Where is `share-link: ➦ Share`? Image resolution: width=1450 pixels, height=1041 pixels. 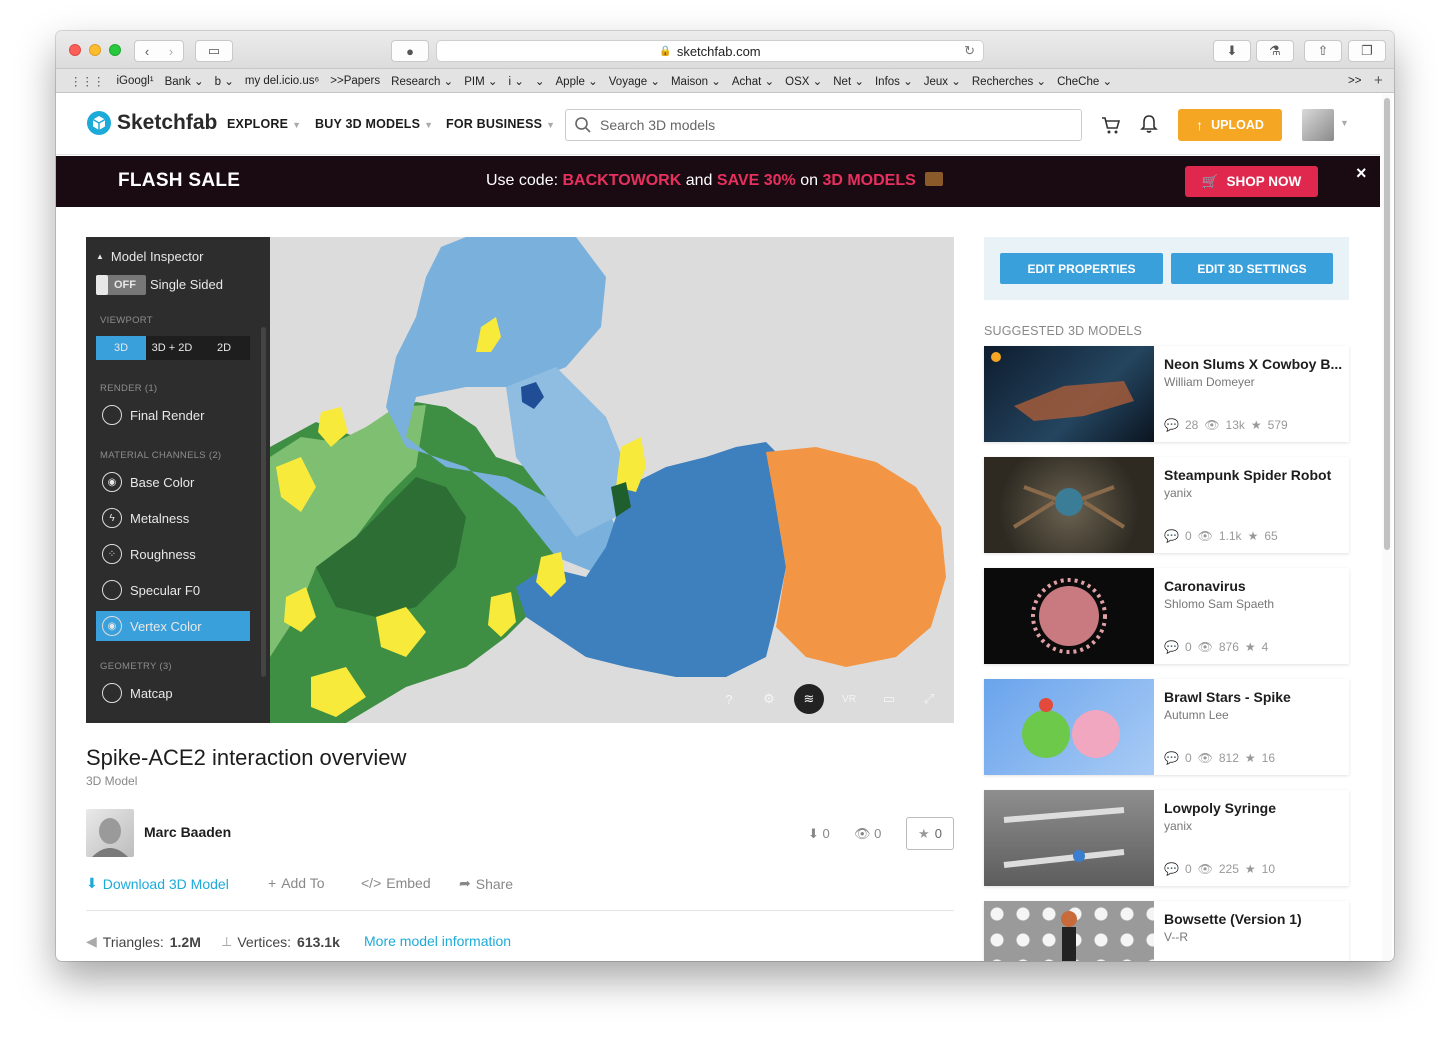
share-link: ➦ Share is located at coordinates (486, 883).